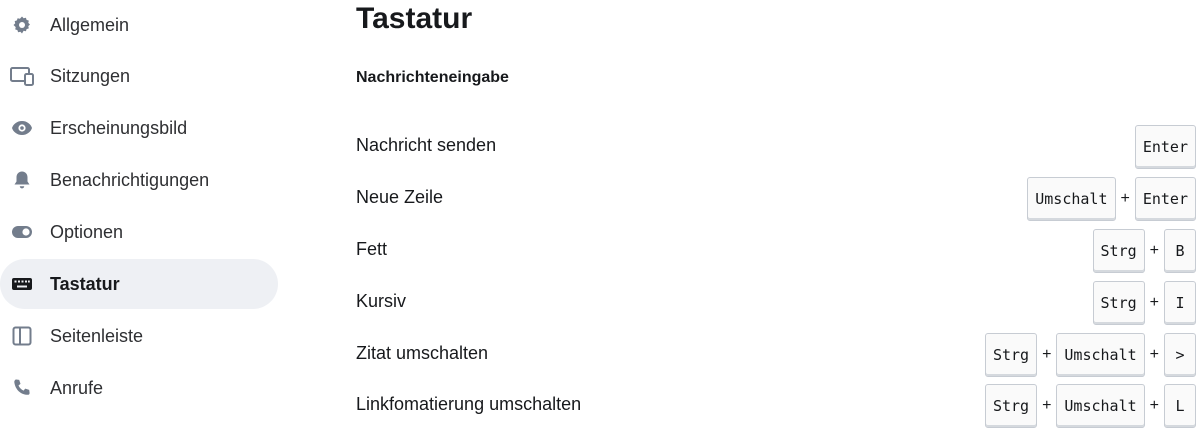 This screenshot has height=430, width=1200. What do you see at coordinates (97, 335) in the screenshot?
I see `sidebar-item-label: Seitenleiste` at bounding box center [97, 335].